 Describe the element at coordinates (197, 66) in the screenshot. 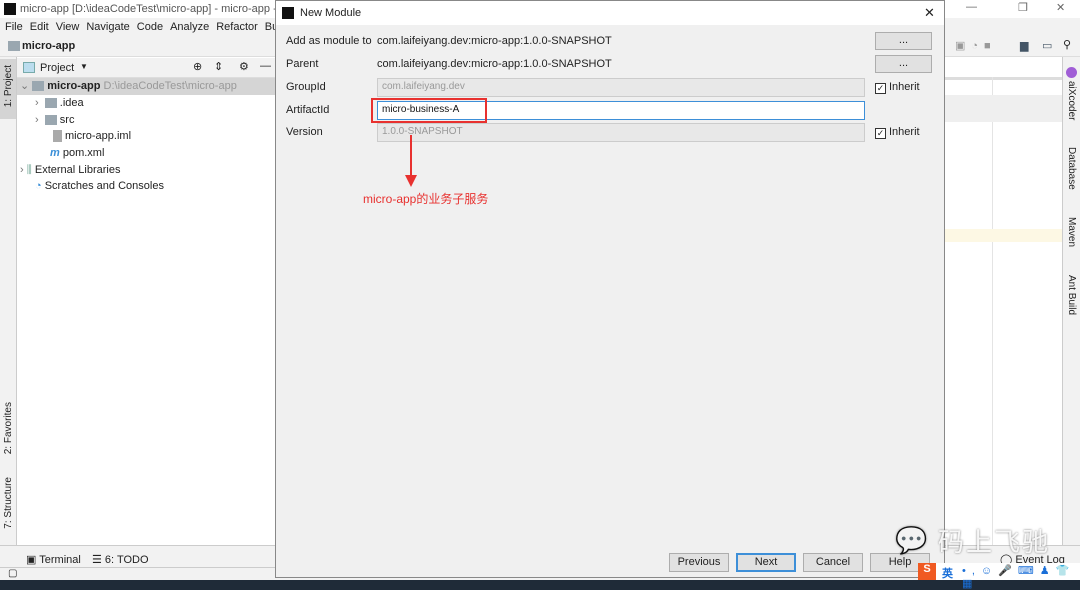

I see `locate-icon: ⊕` at that location.